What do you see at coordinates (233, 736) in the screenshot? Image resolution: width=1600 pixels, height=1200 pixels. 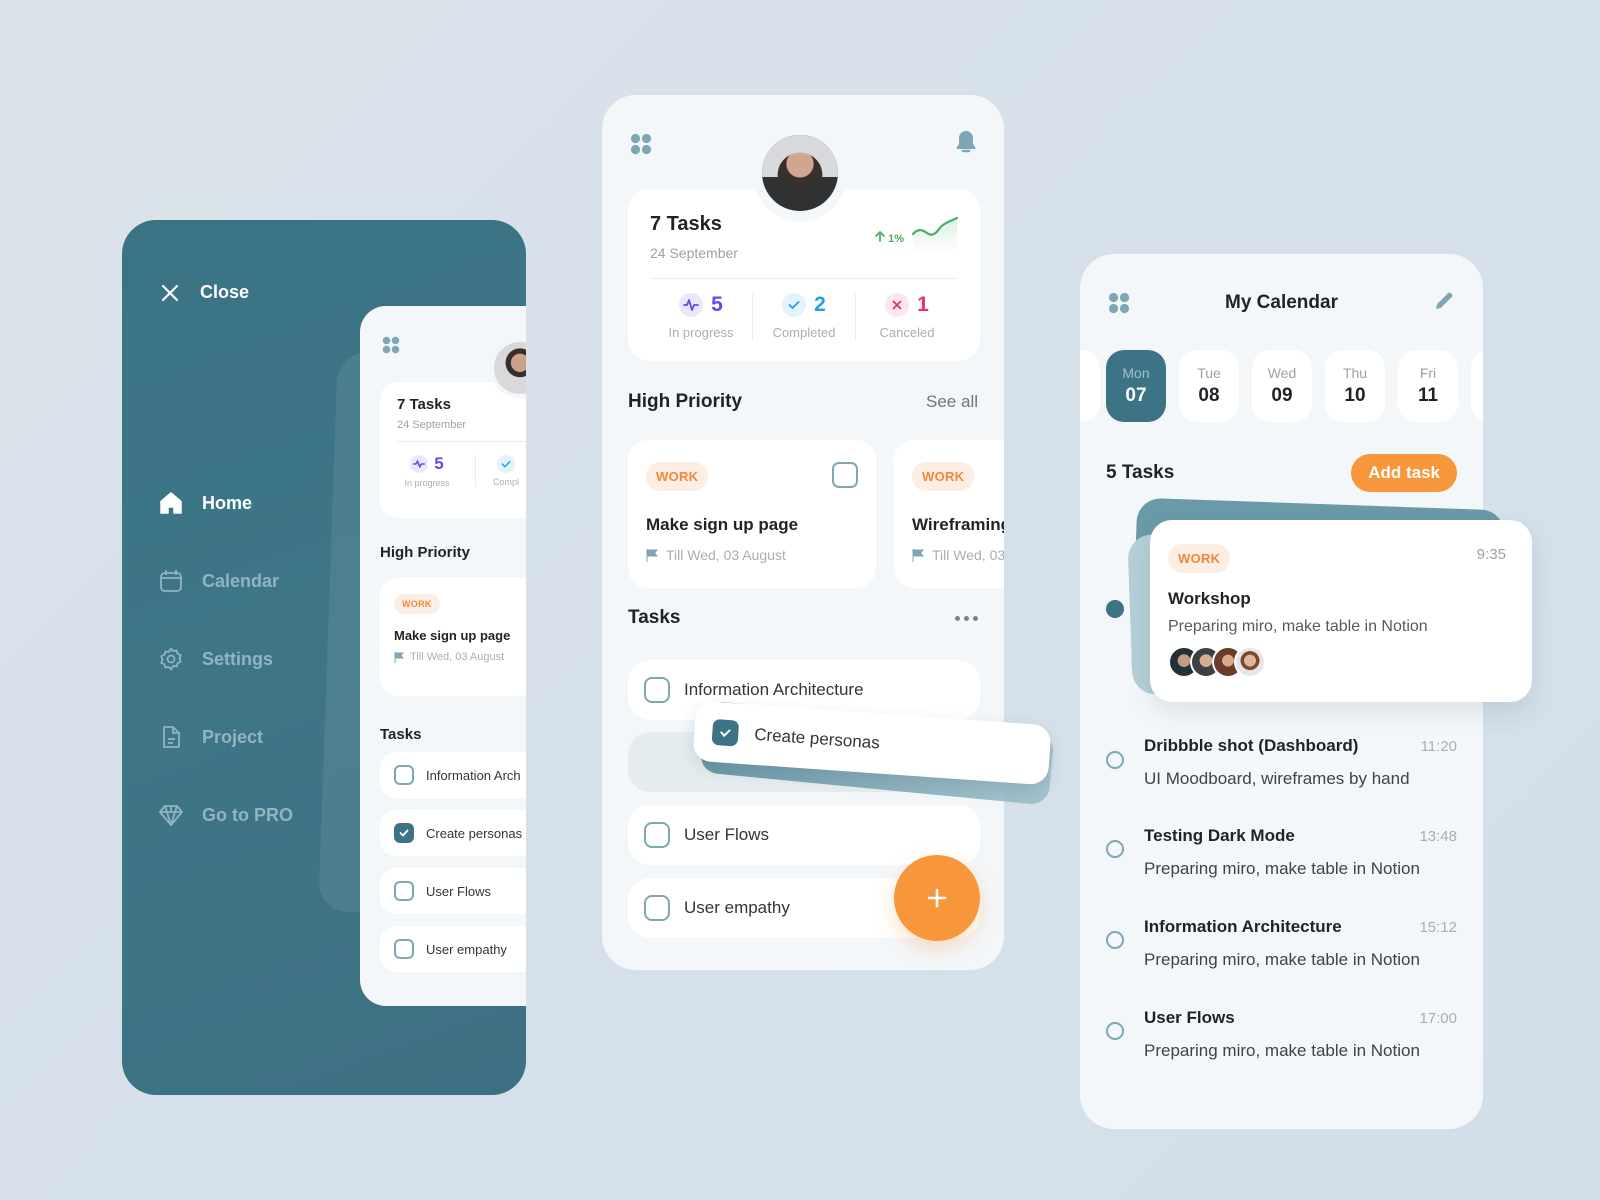 I see `nav-label: Project` at bounding box center [233, 736].